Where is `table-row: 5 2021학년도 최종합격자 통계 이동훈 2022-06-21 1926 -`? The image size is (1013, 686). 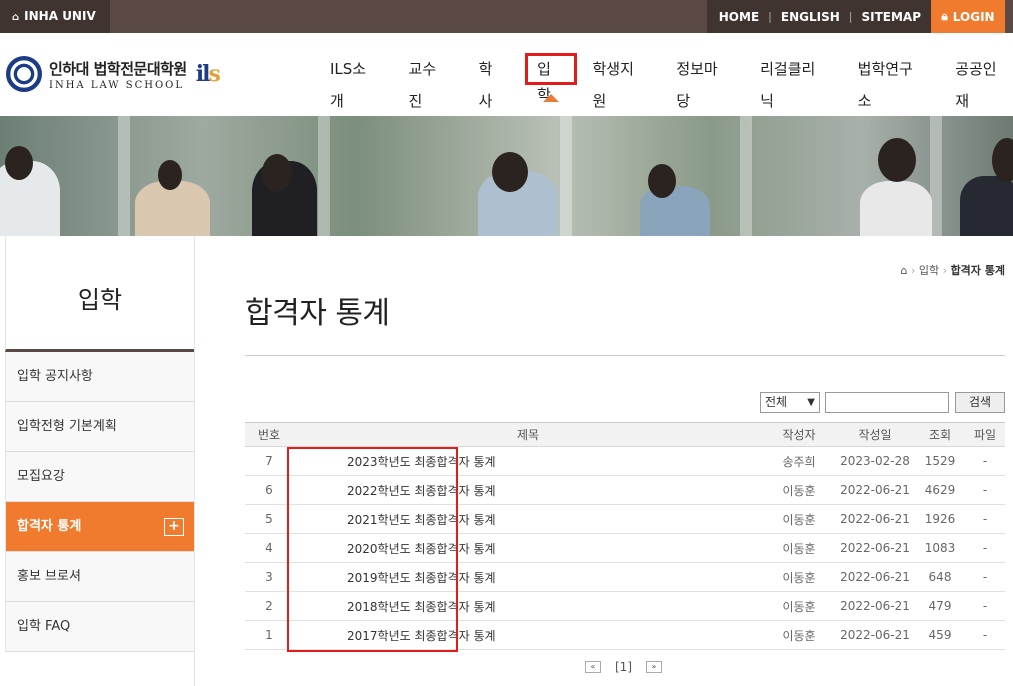 table-row: 5 2021학년도 최종합격자 통계 이동훈 2022-06-21 1926 - is located at coordinates (625, 519).